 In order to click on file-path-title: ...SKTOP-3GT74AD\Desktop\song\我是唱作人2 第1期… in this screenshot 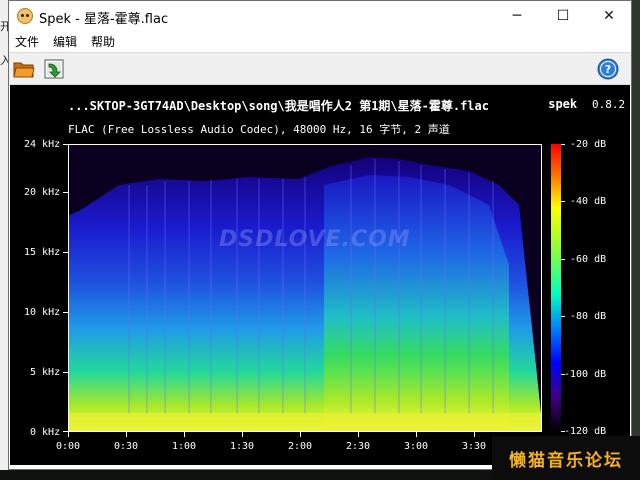, I will do `click(278, 106)`.